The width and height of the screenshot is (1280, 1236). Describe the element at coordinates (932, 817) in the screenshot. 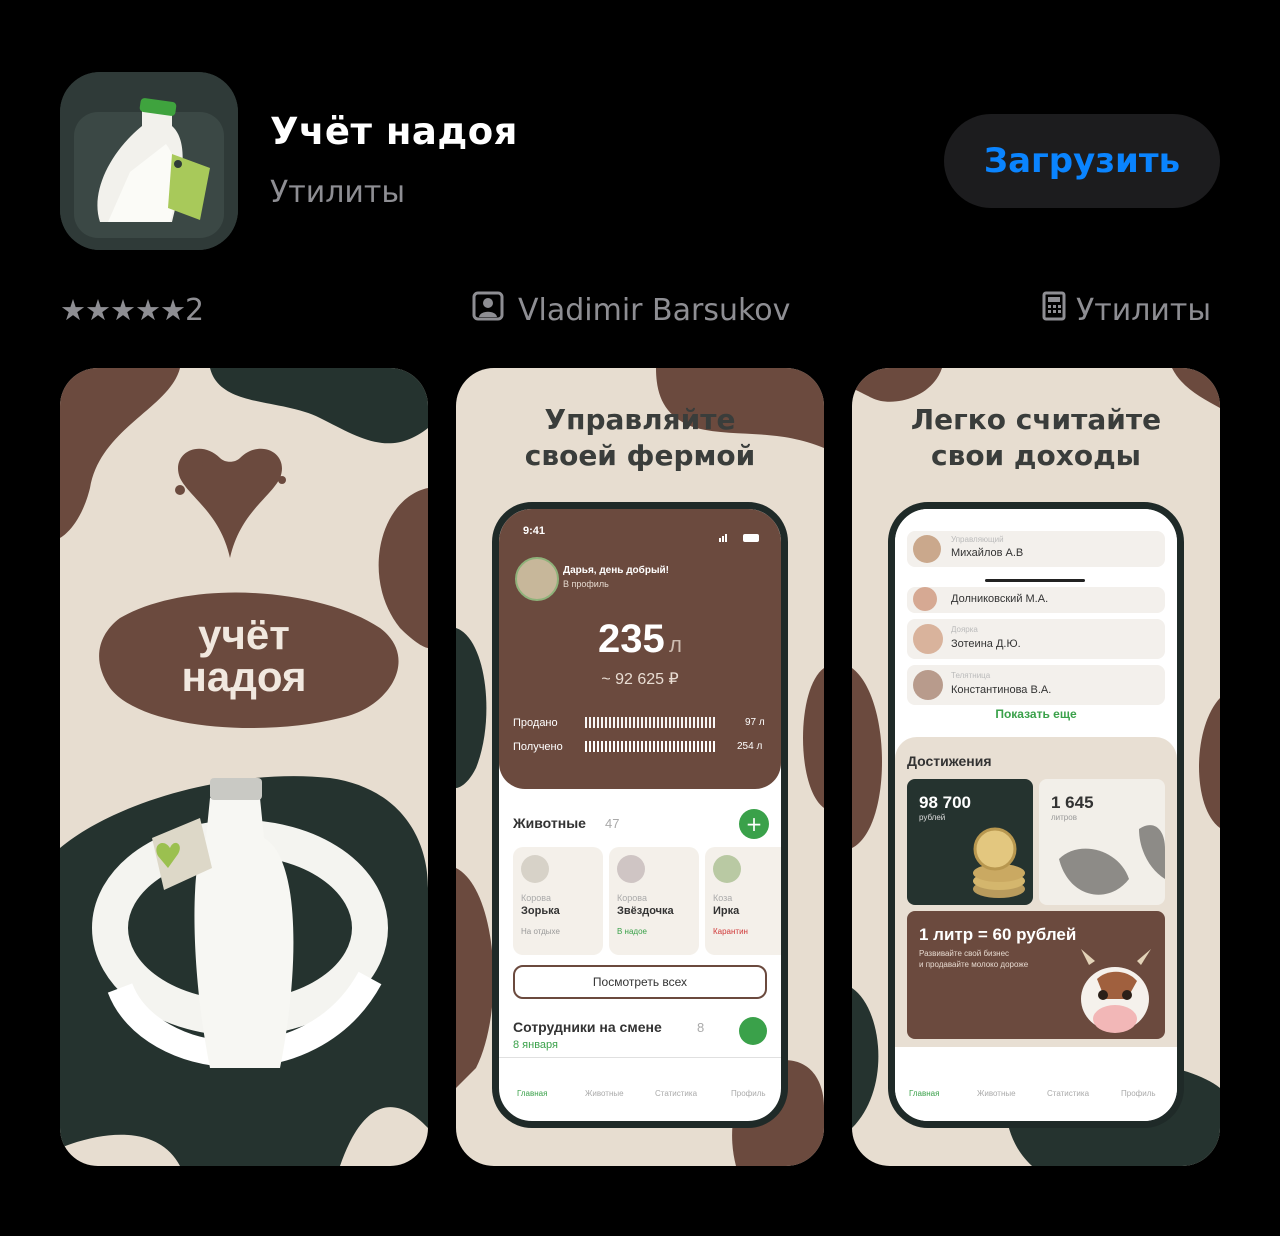

I see `money-unit: рублей` at that location.